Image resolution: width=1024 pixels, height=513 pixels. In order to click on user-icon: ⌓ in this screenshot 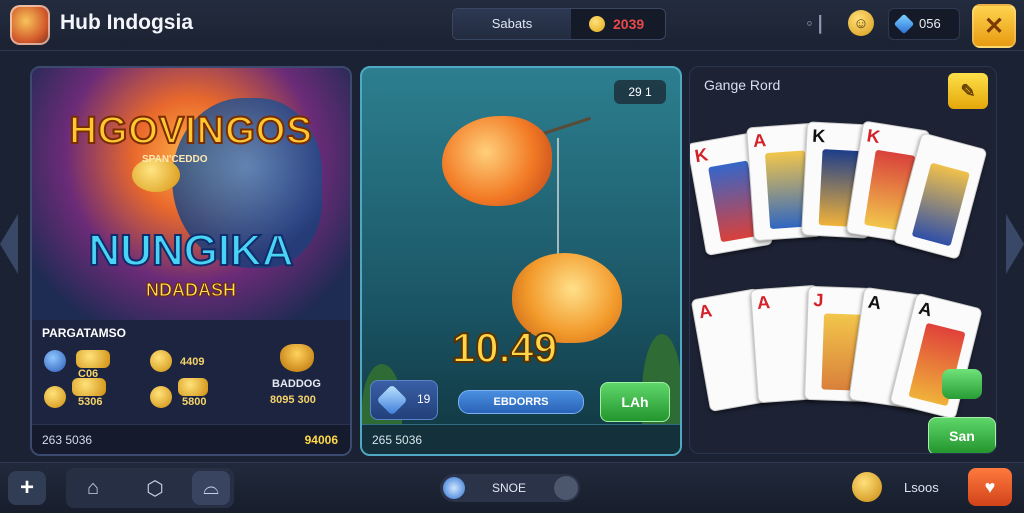, I will do `click(211, 488)`.